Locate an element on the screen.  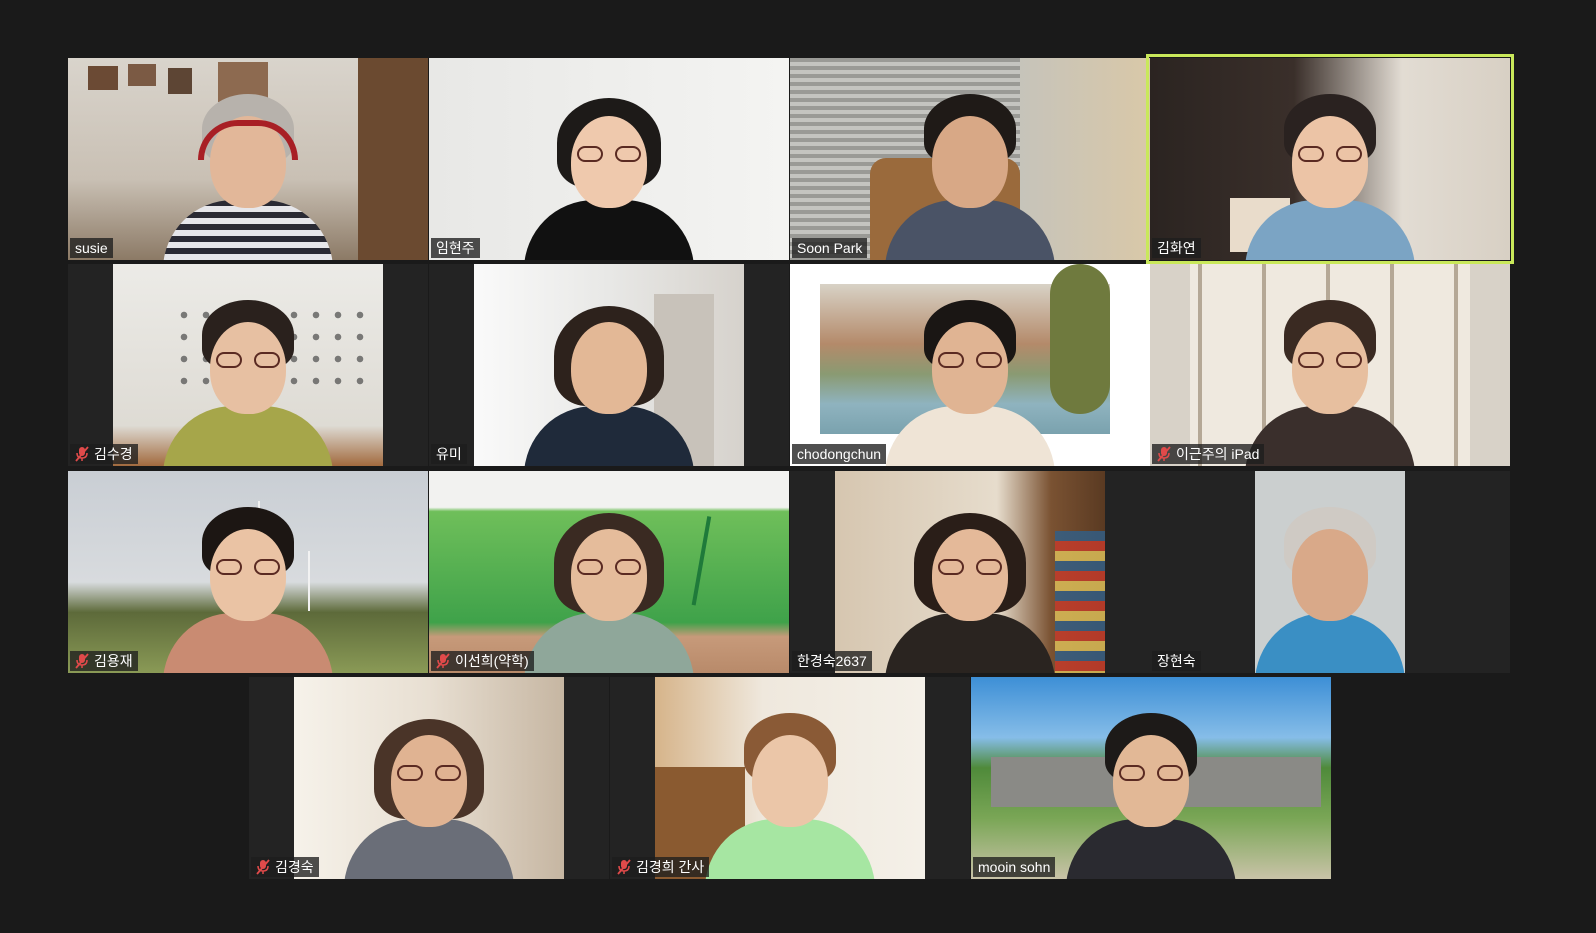
participant-name-label: 김용재 is located at coordinates (104, 661).